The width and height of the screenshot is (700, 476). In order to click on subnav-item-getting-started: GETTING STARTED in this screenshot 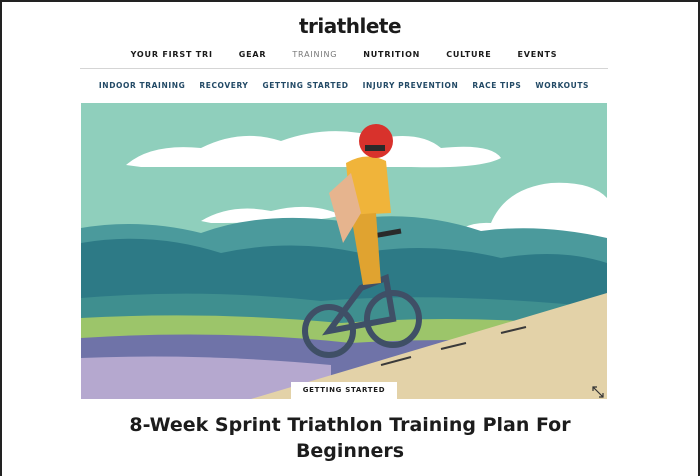, I will do `click(305, 85)`.